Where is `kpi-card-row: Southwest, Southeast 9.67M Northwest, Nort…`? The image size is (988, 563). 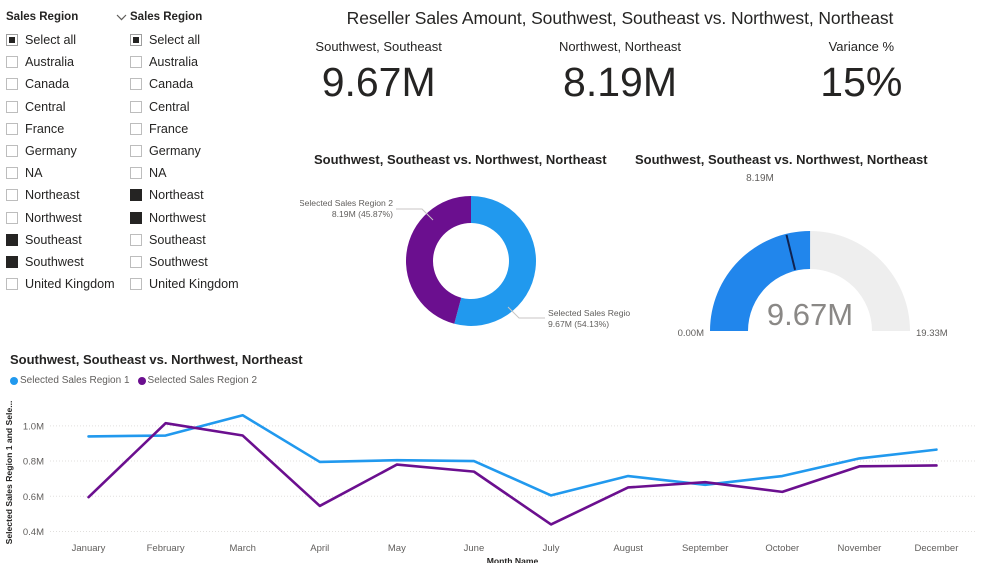 kpi-card-row: Southwest, Southeast 9.67M Northwest, Nort… is located at coordinates (620, 71).